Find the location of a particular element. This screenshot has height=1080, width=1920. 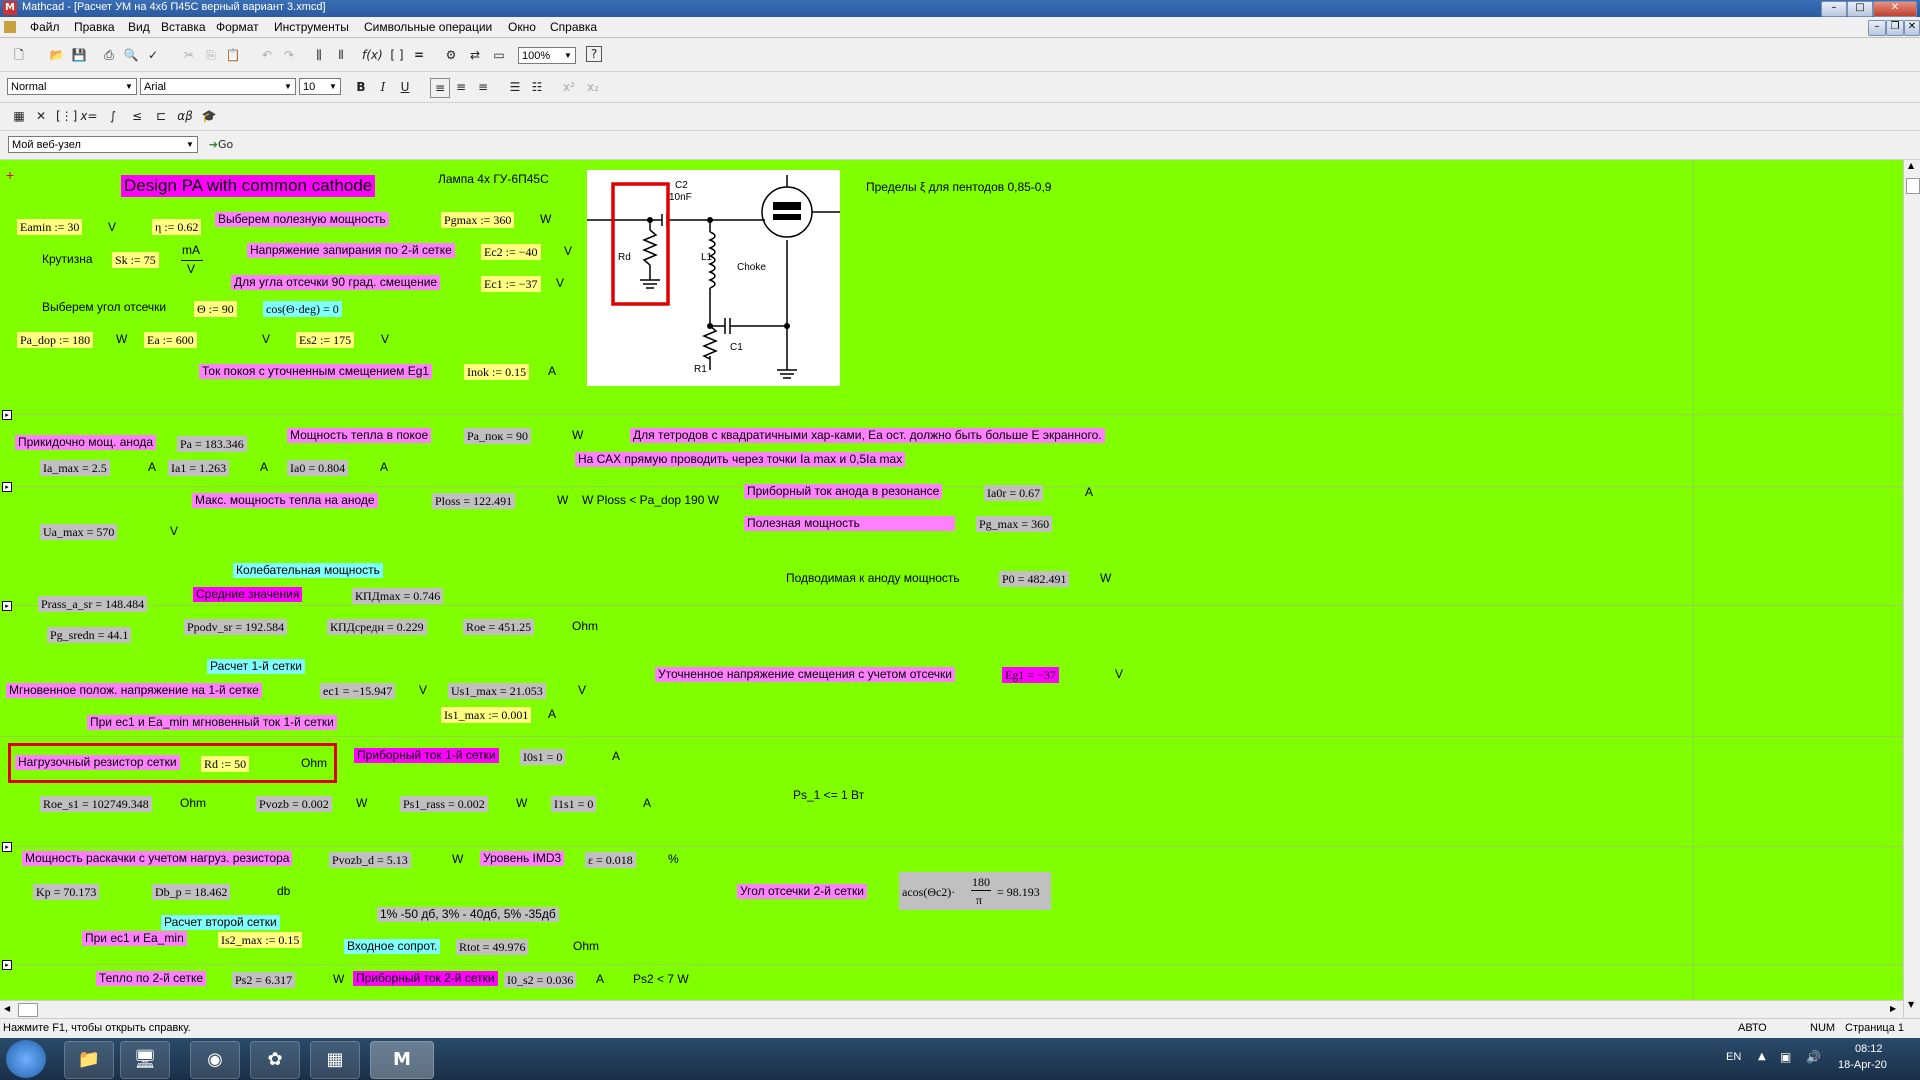

is1-max-def: Is1_max := 0.001 is located at coordinates (486, 715).